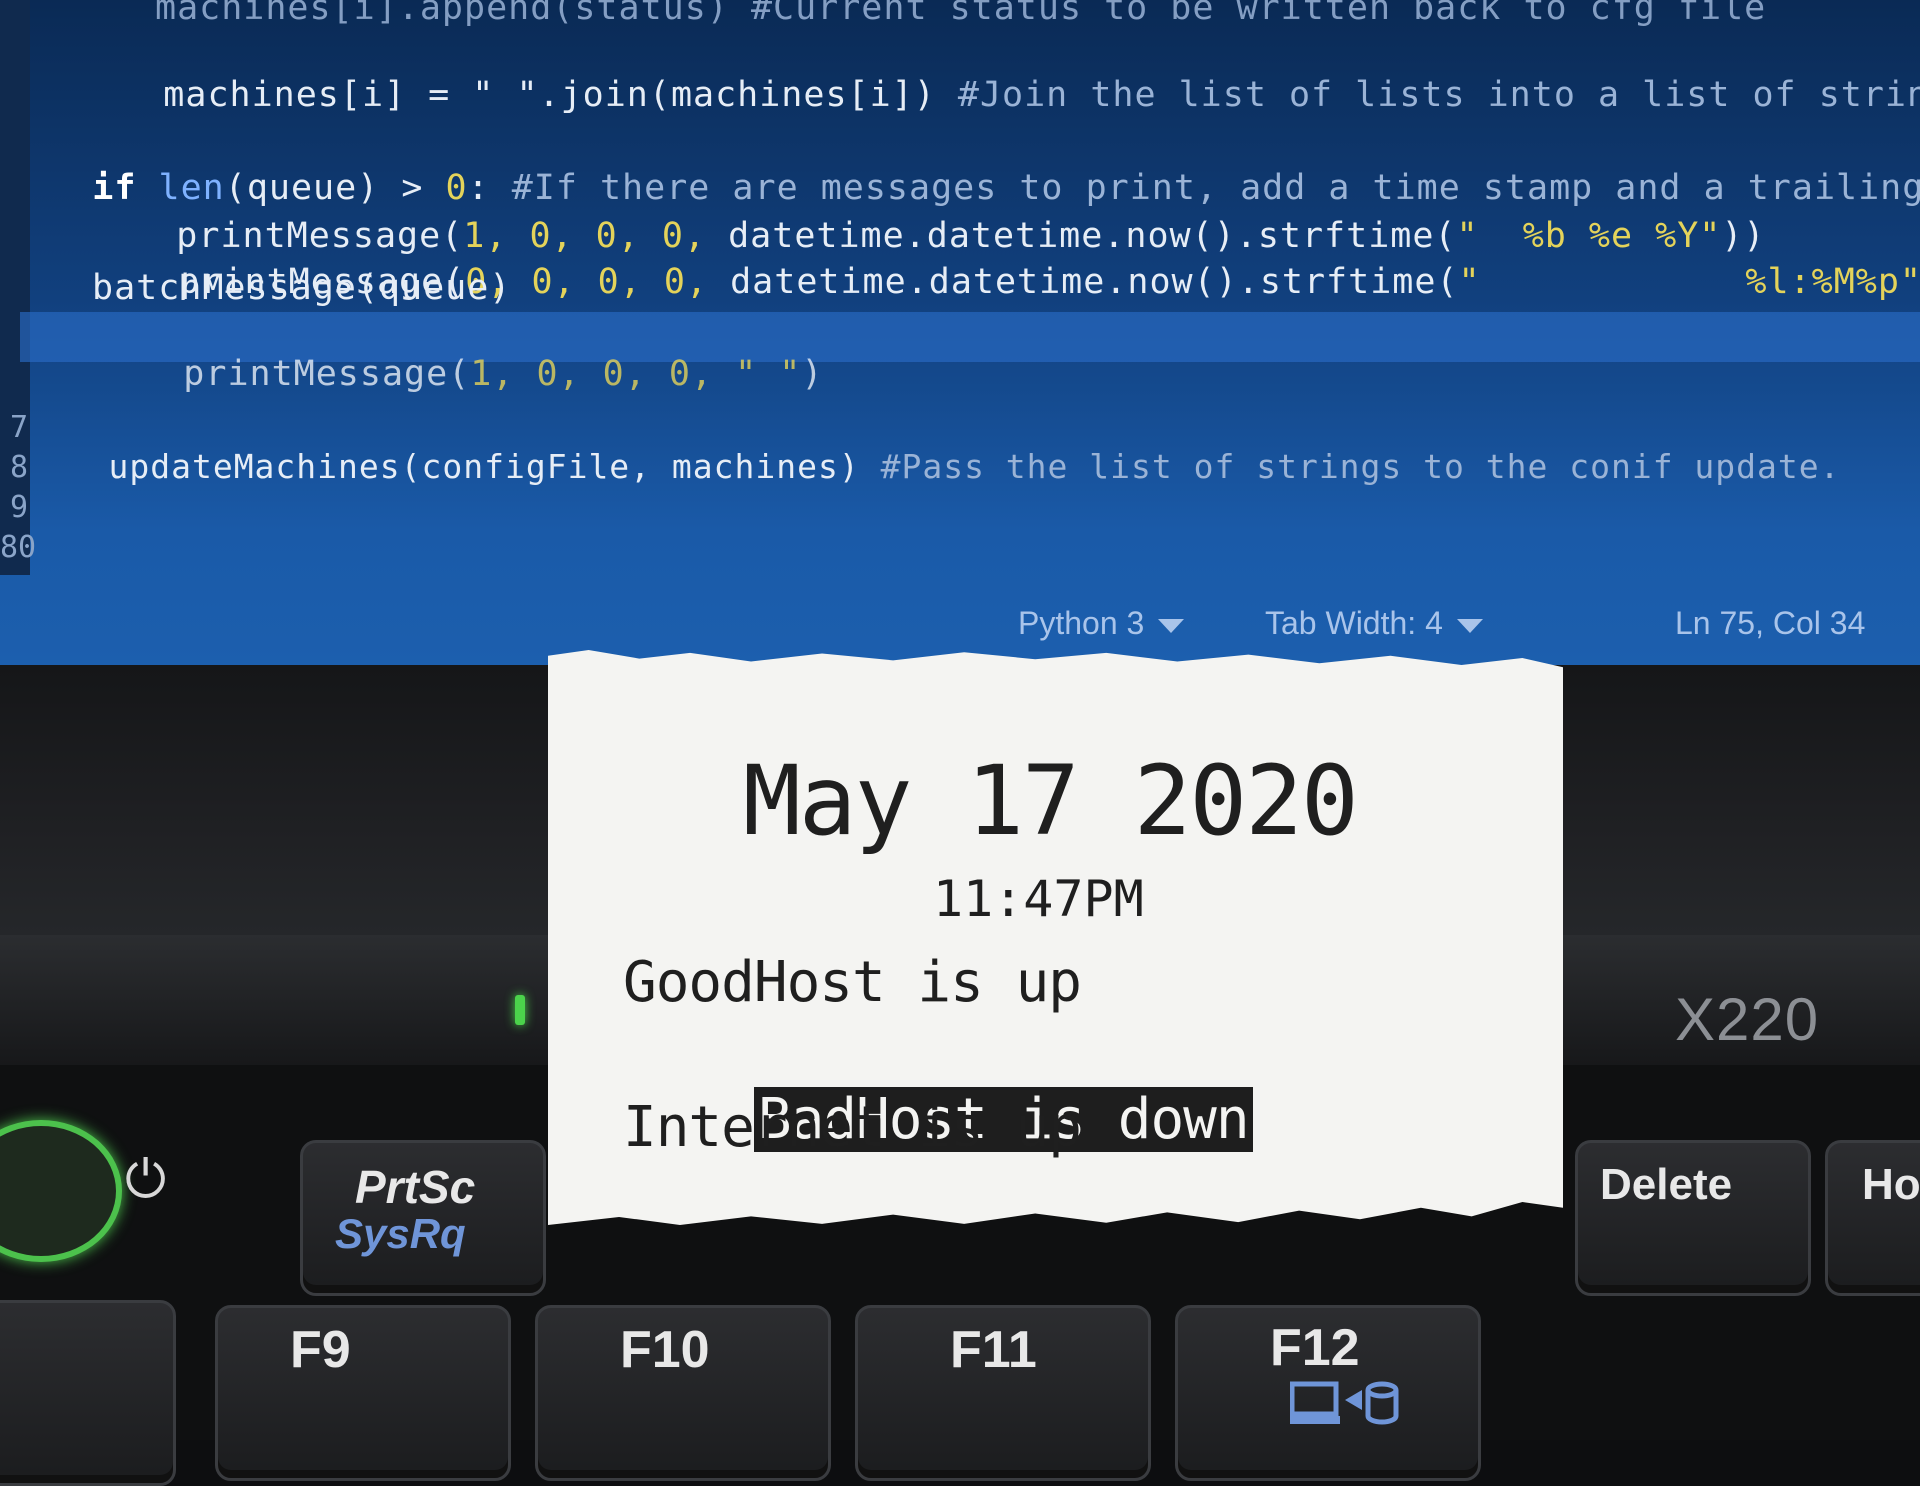 This screenshot has width=1920, height=1486. What do you see at coordinates (1374, 623) in the screenshot?
I see `tab-width-selector: Tab Width: 4` at bounding box center [1374, 623].